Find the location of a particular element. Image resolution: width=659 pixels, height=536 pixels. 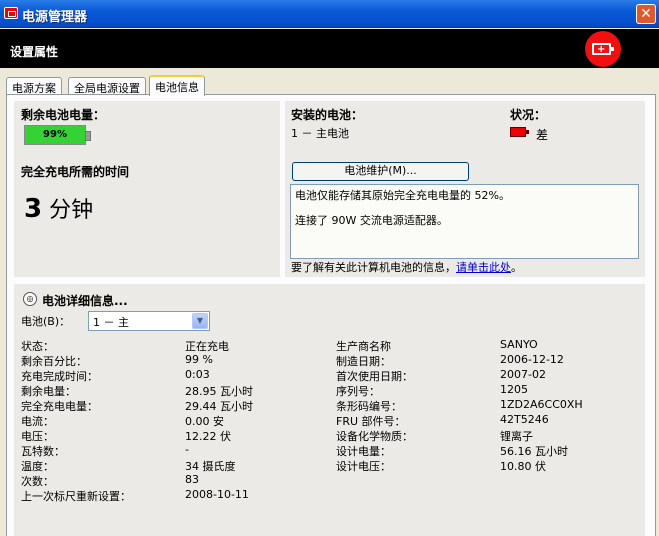

detail-left-label: 电压： is located at coordinates (37, 436).